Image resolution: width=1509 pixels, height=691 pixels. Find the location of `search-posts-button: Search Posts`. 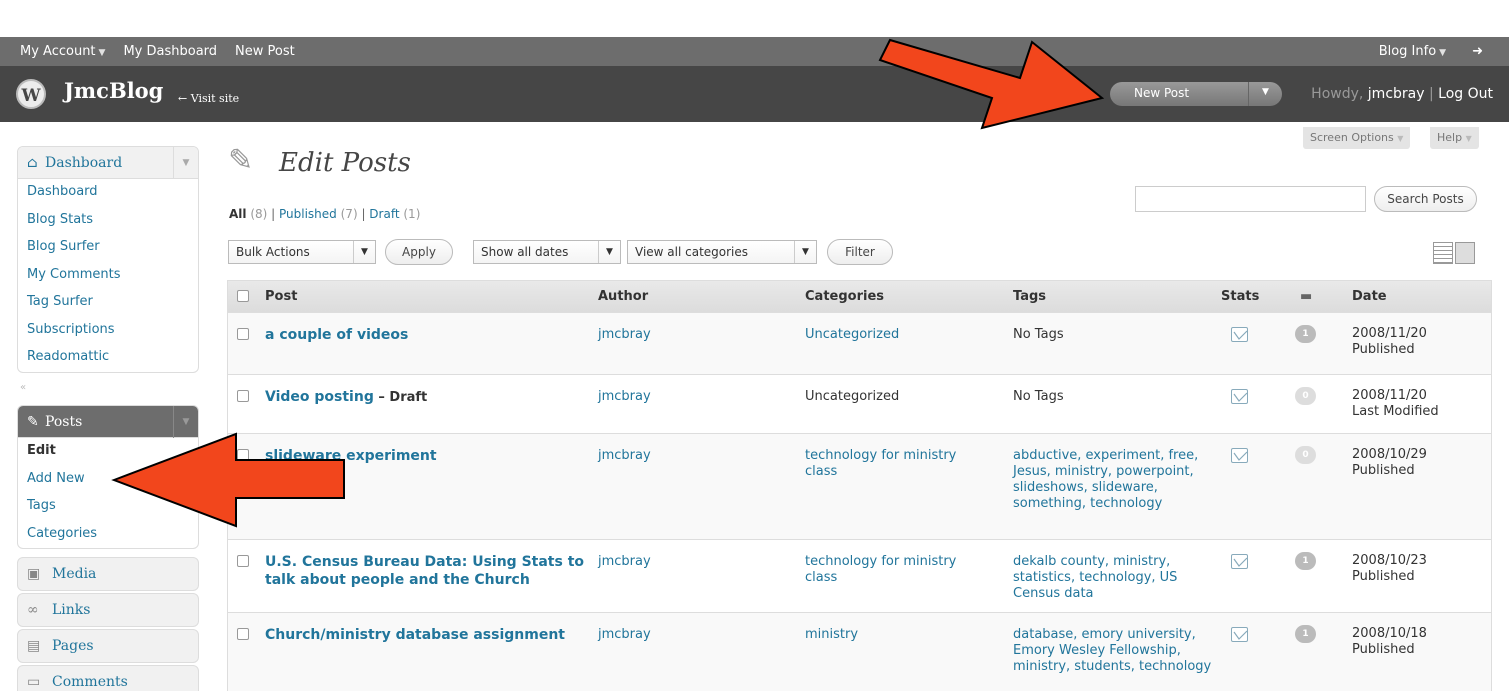

search-posts-button: Search Posts is located at coordinates (1425, 199).